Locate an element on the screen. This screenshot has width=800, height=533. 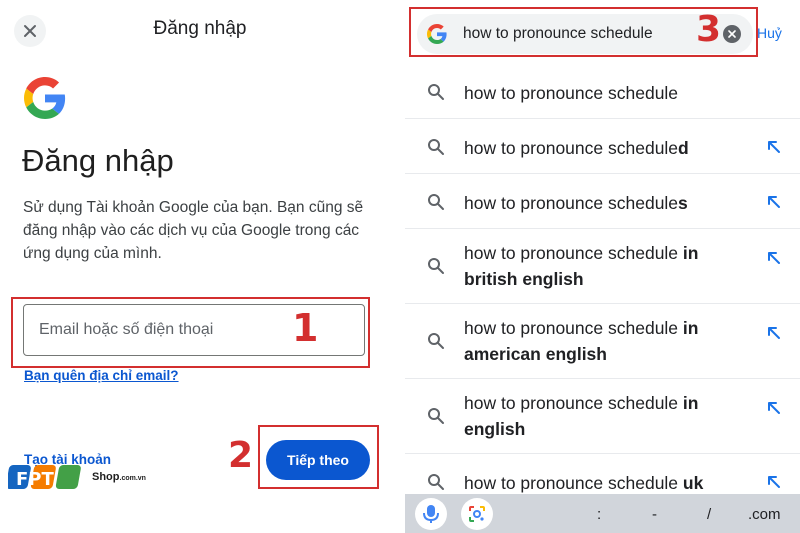
suggestion-item: how to pronounce schedule uk is located at coordinates (602, 474).